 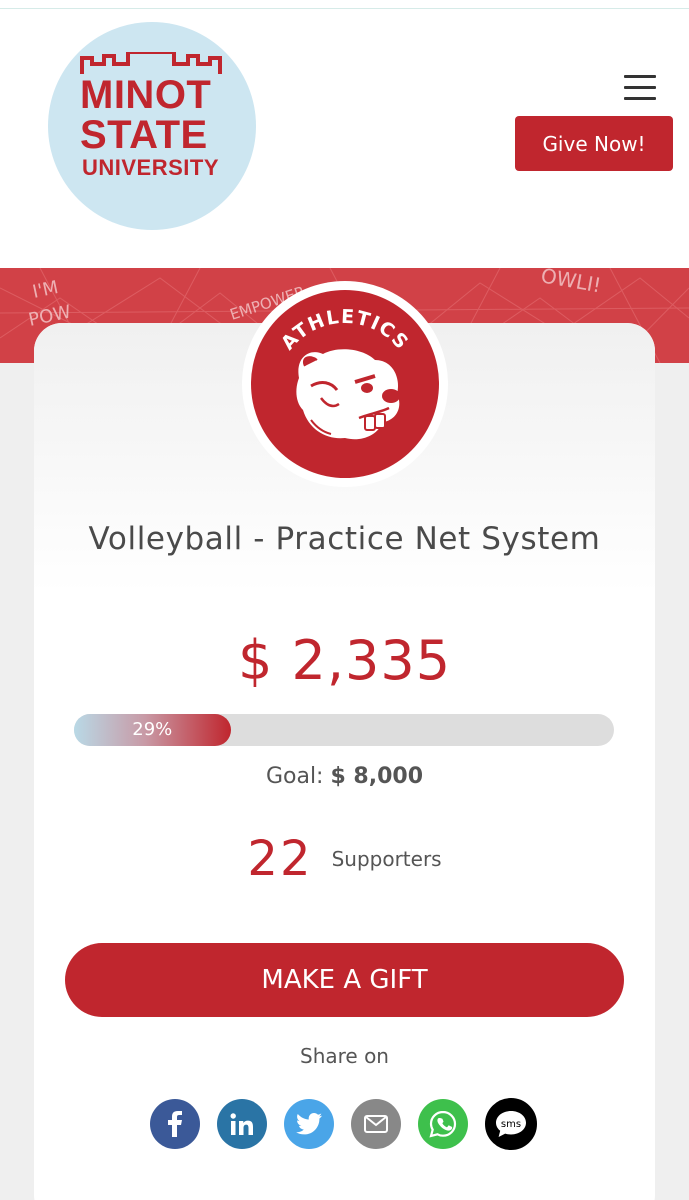 I want to click on sms-icon-text: sms, so click(x=511, y=1124).